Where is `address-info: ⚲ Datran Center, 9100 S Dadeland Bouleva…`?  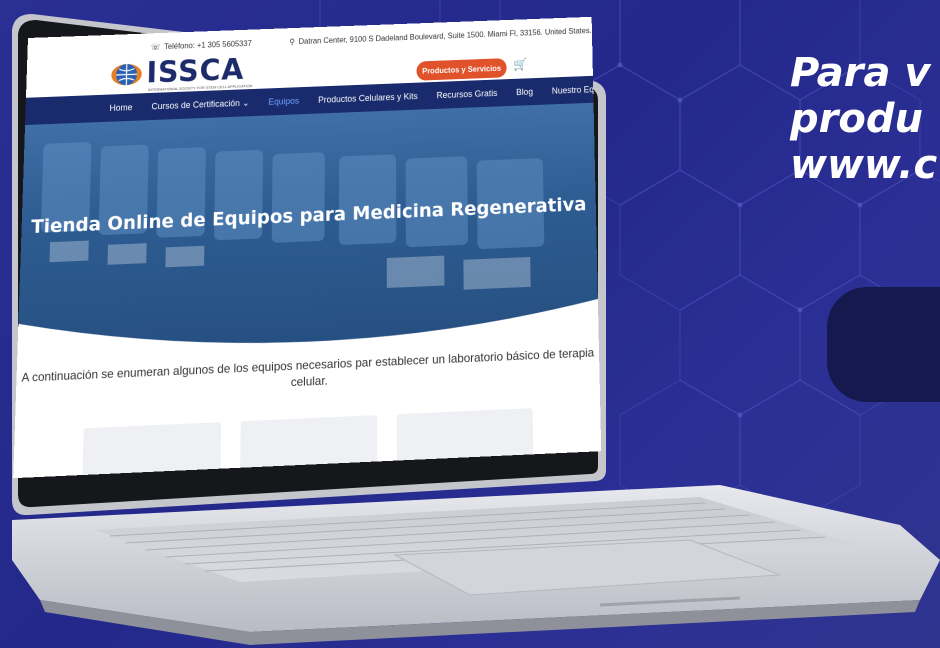
address-info: ⚲ Datran Center, 9100 S Dadeland Bouleva… is located at coordinates (440, 36).